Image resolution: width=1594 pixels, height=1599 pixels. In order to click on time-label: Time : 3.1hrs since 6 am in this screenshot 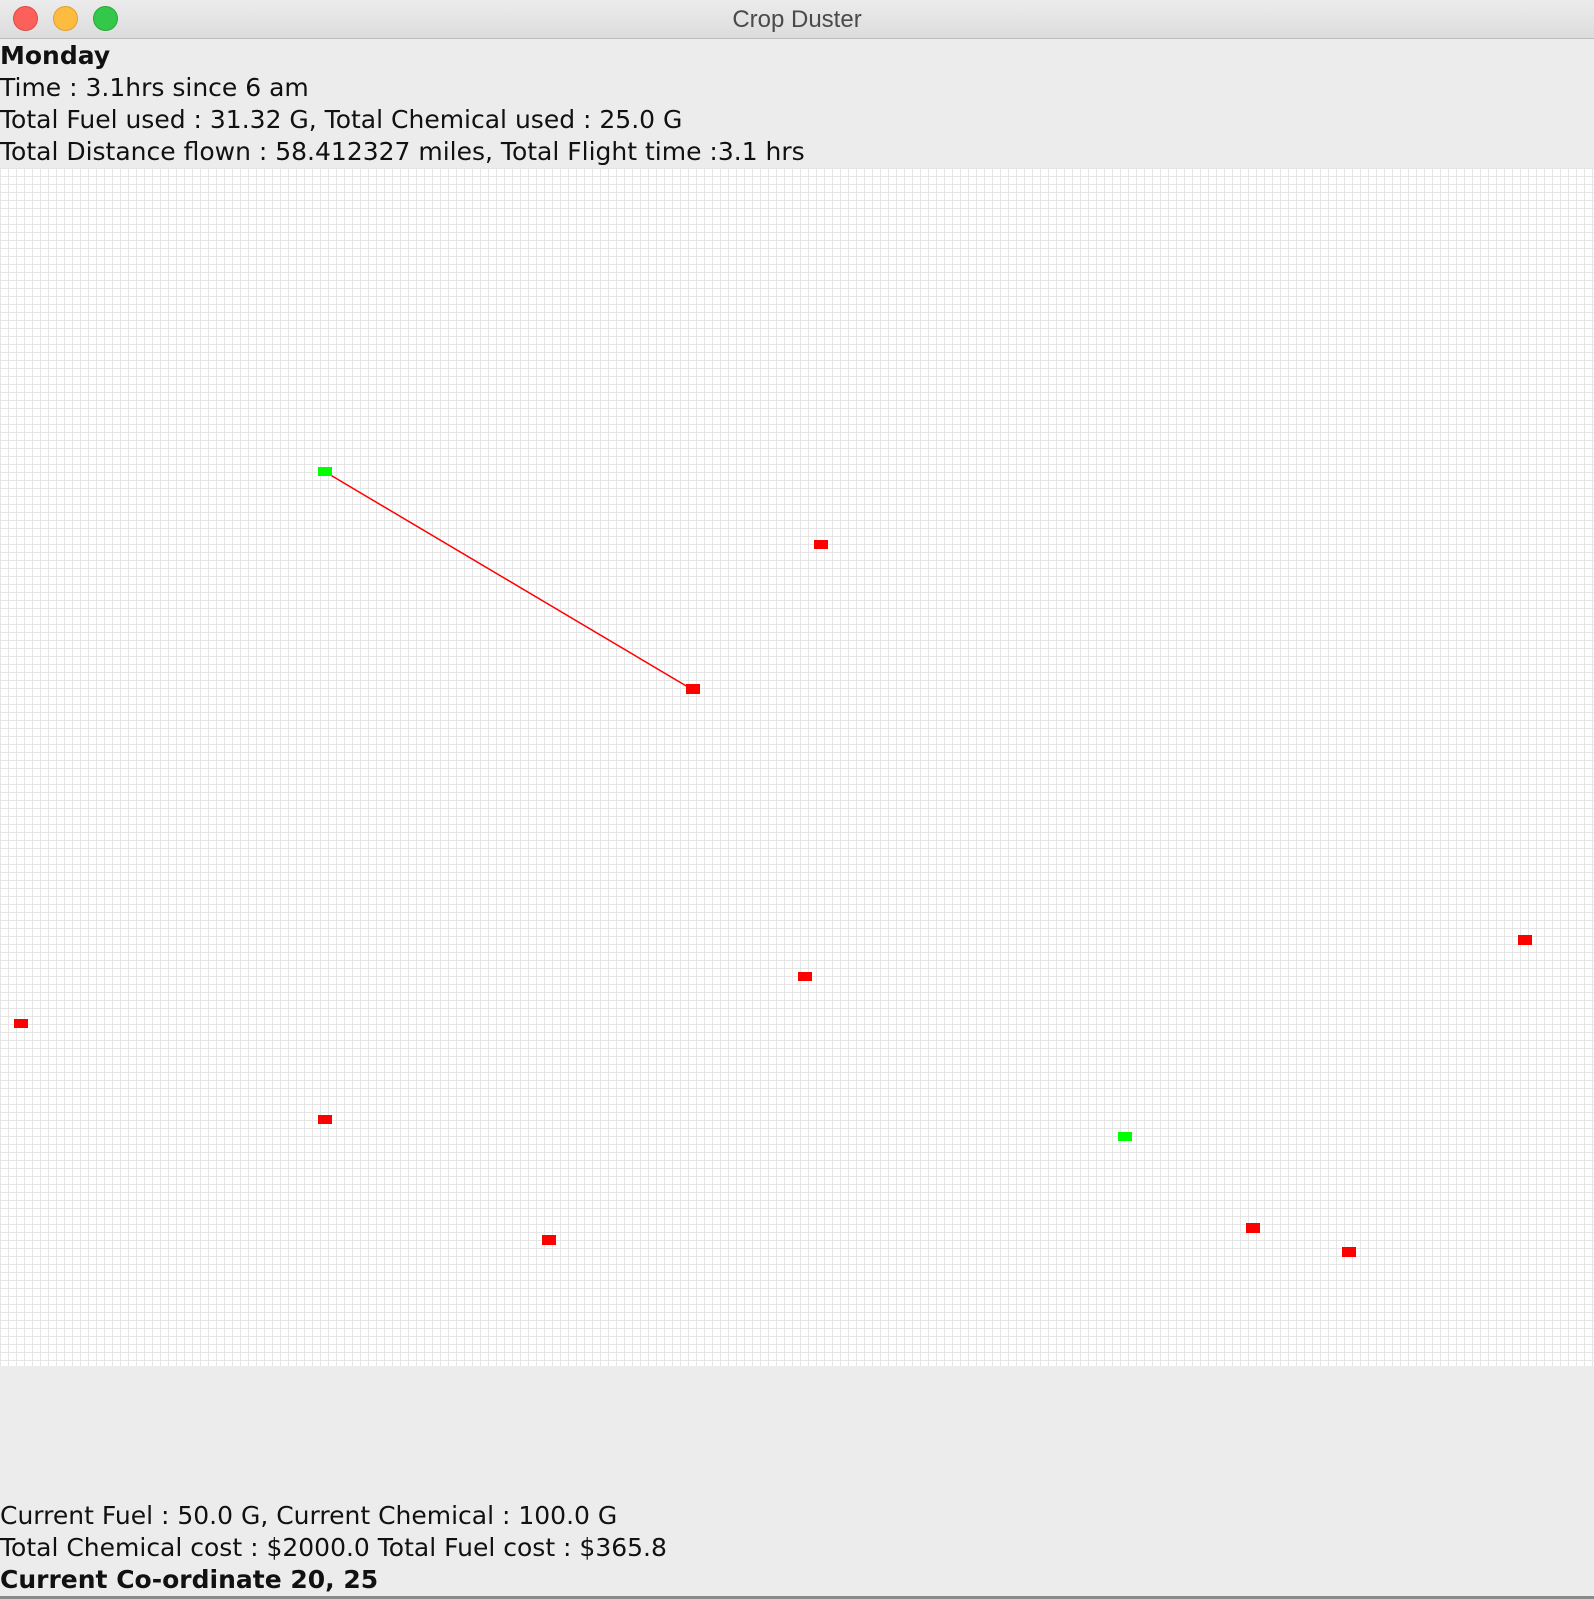, I will do `click(154, 87)`.